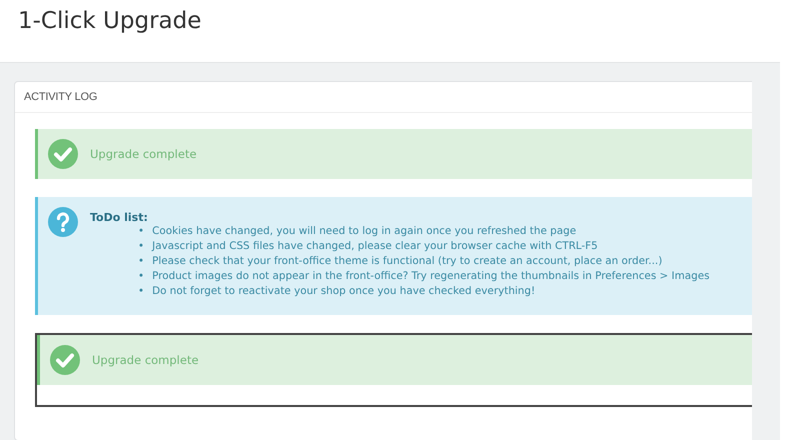 The width and height of the screenshot is (798, 440). I want to click on todo-item: Do not forget to reactivate your shop once you have checked everything!, so click(344, 291).